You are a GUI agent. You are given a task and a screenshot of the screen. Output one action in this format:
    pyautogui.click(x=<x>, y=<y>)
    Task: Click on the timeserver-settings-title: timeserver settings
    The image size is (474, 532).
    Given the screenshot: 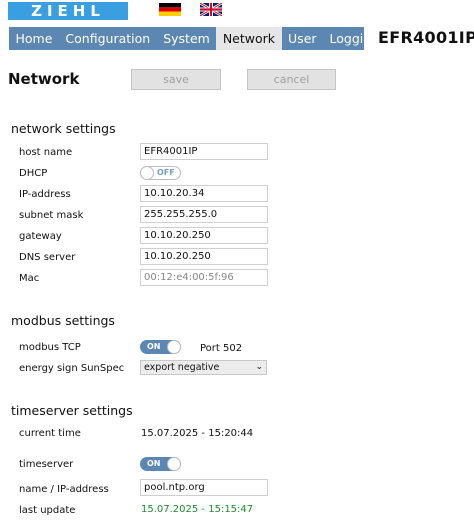 What is the action you would take?
    pyautogui.click(x=72, y=410)
    